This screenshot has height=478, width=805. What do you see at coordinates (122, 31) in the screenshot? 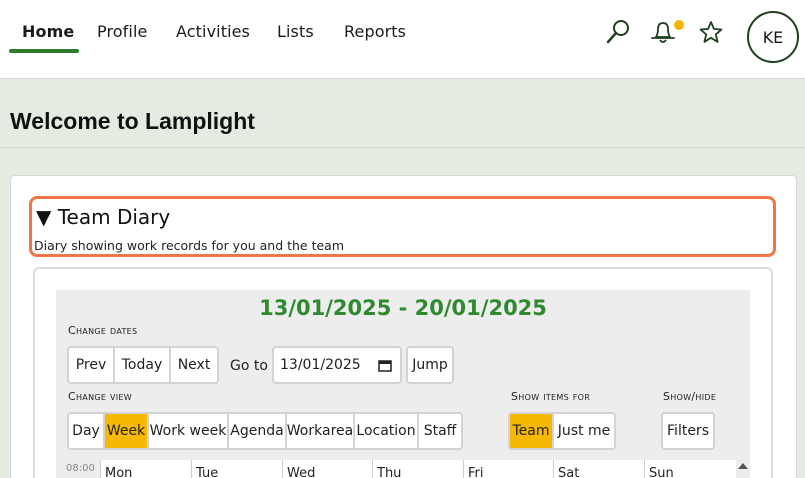
I see `nav-profile: Profile` at bounding box center [122, 31].